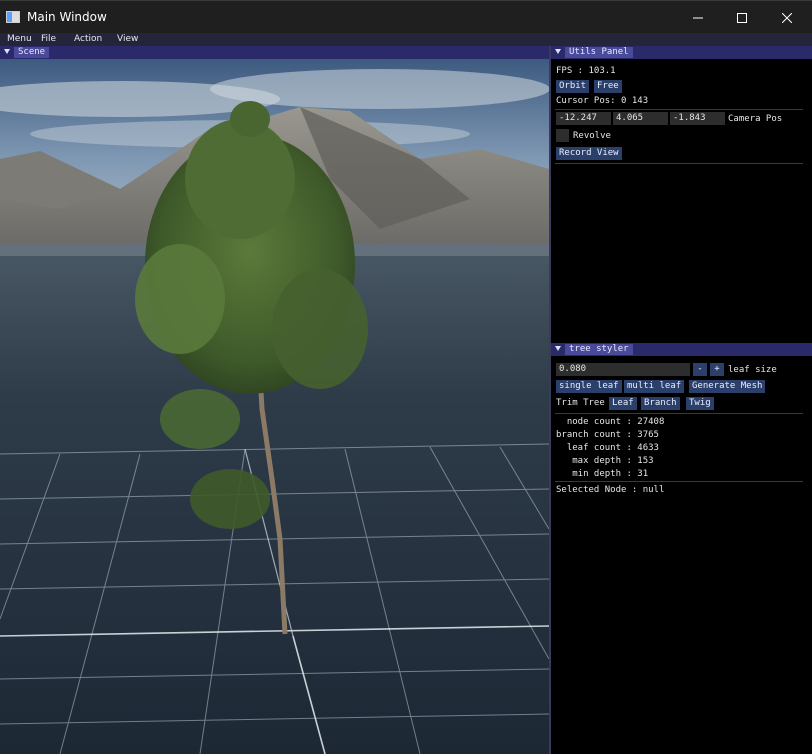 This screenshot has width=812, height=754. What do you see at coordinates (602, 101) in the screenshot?
I see `cursor-pos-label: Cursor Pos: 0 143` at bounding box center [602, 101].